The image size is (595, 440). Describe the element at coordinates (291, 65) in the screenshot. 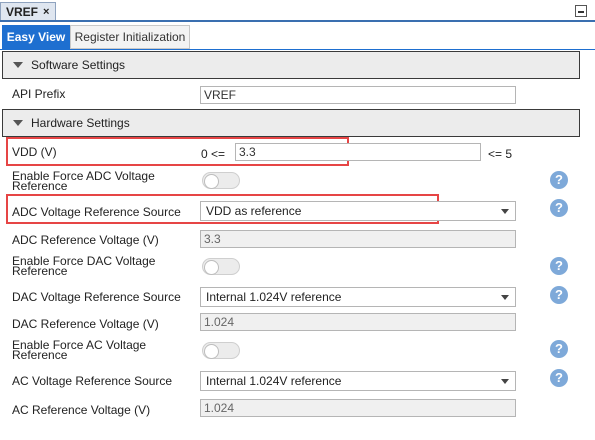

I see `section-software-settings: Software Settings` at that location.